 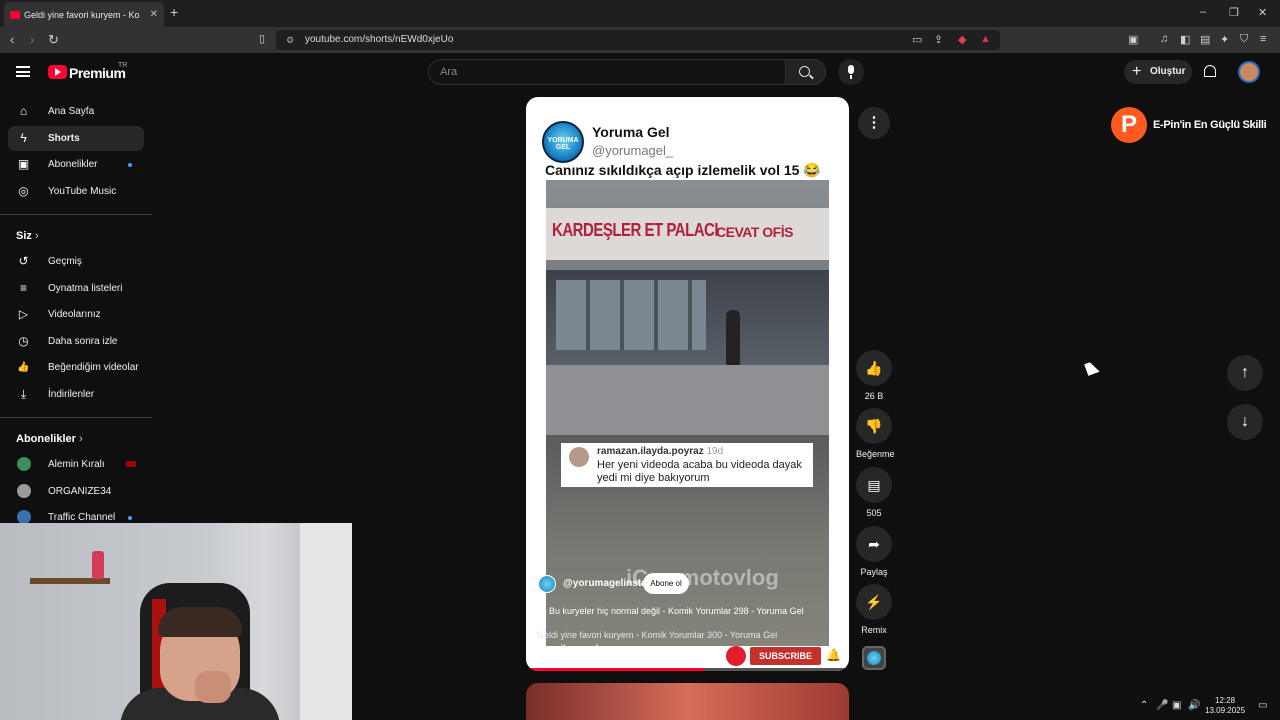 I want to click on shop-sign-right: CEVAT OFİS, so click(x=754, y=232).